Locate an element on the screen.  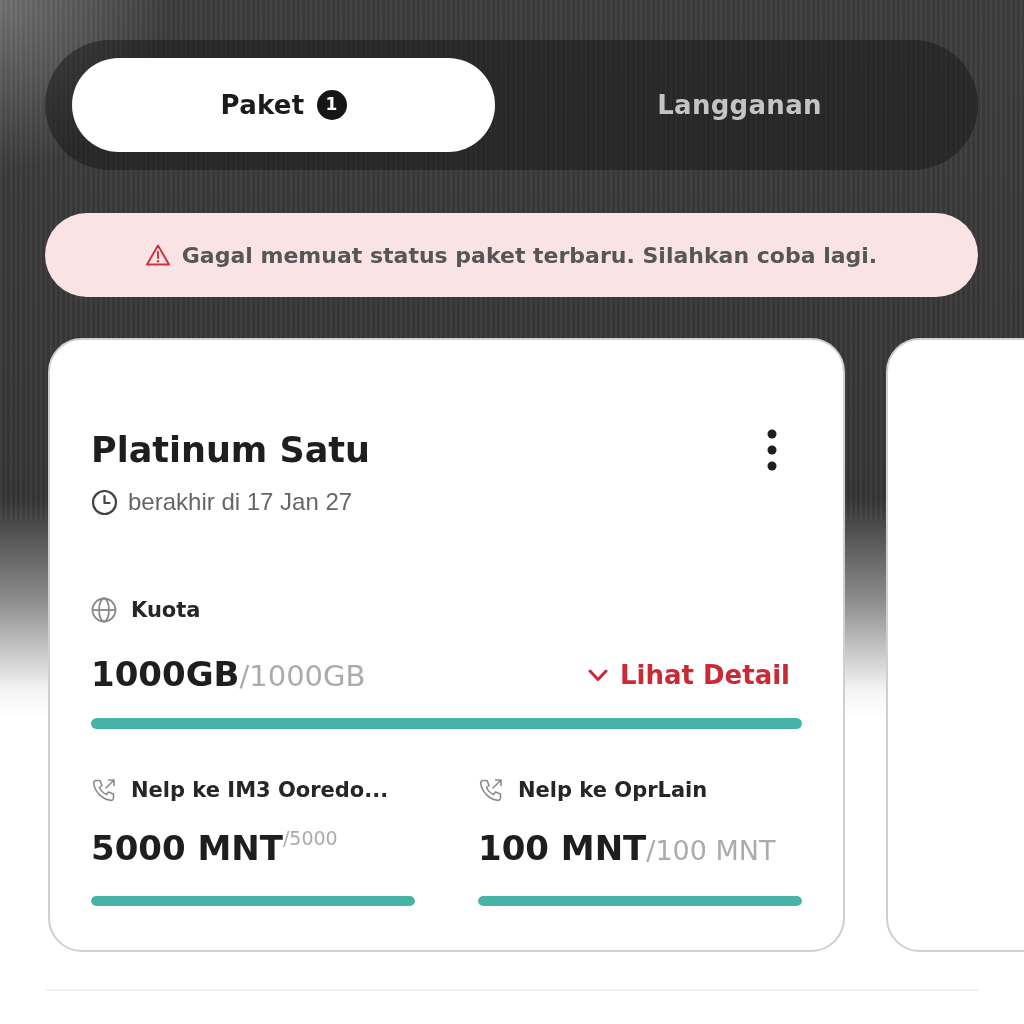
globe-icon is located at coordinates (104, 610).